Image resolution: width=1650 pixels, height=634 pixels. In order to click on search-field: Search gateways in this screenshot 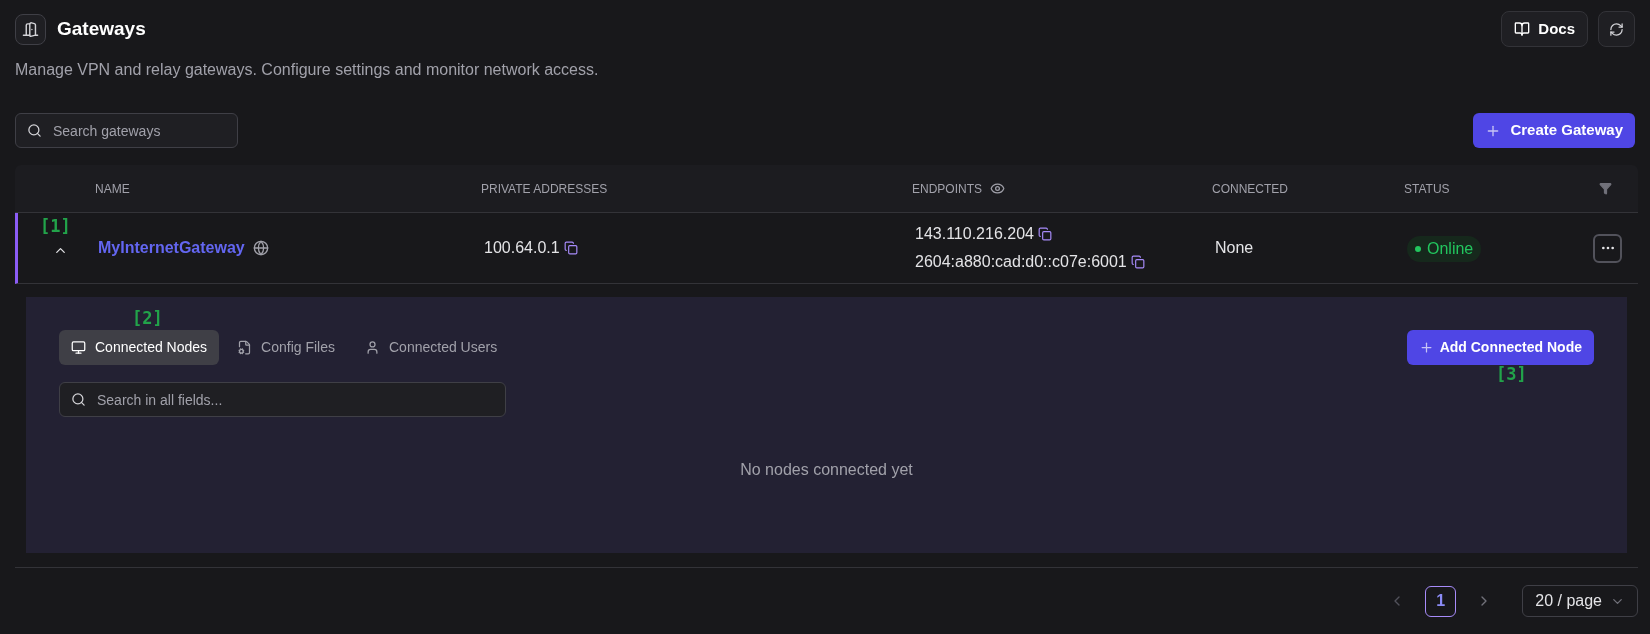, I will do `click(126, 130)`.